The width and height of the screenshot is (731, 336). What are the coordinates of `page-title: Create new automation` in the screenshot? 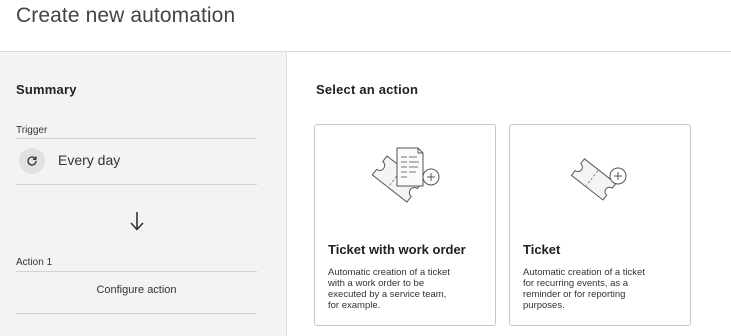 It's located at (126, 15).